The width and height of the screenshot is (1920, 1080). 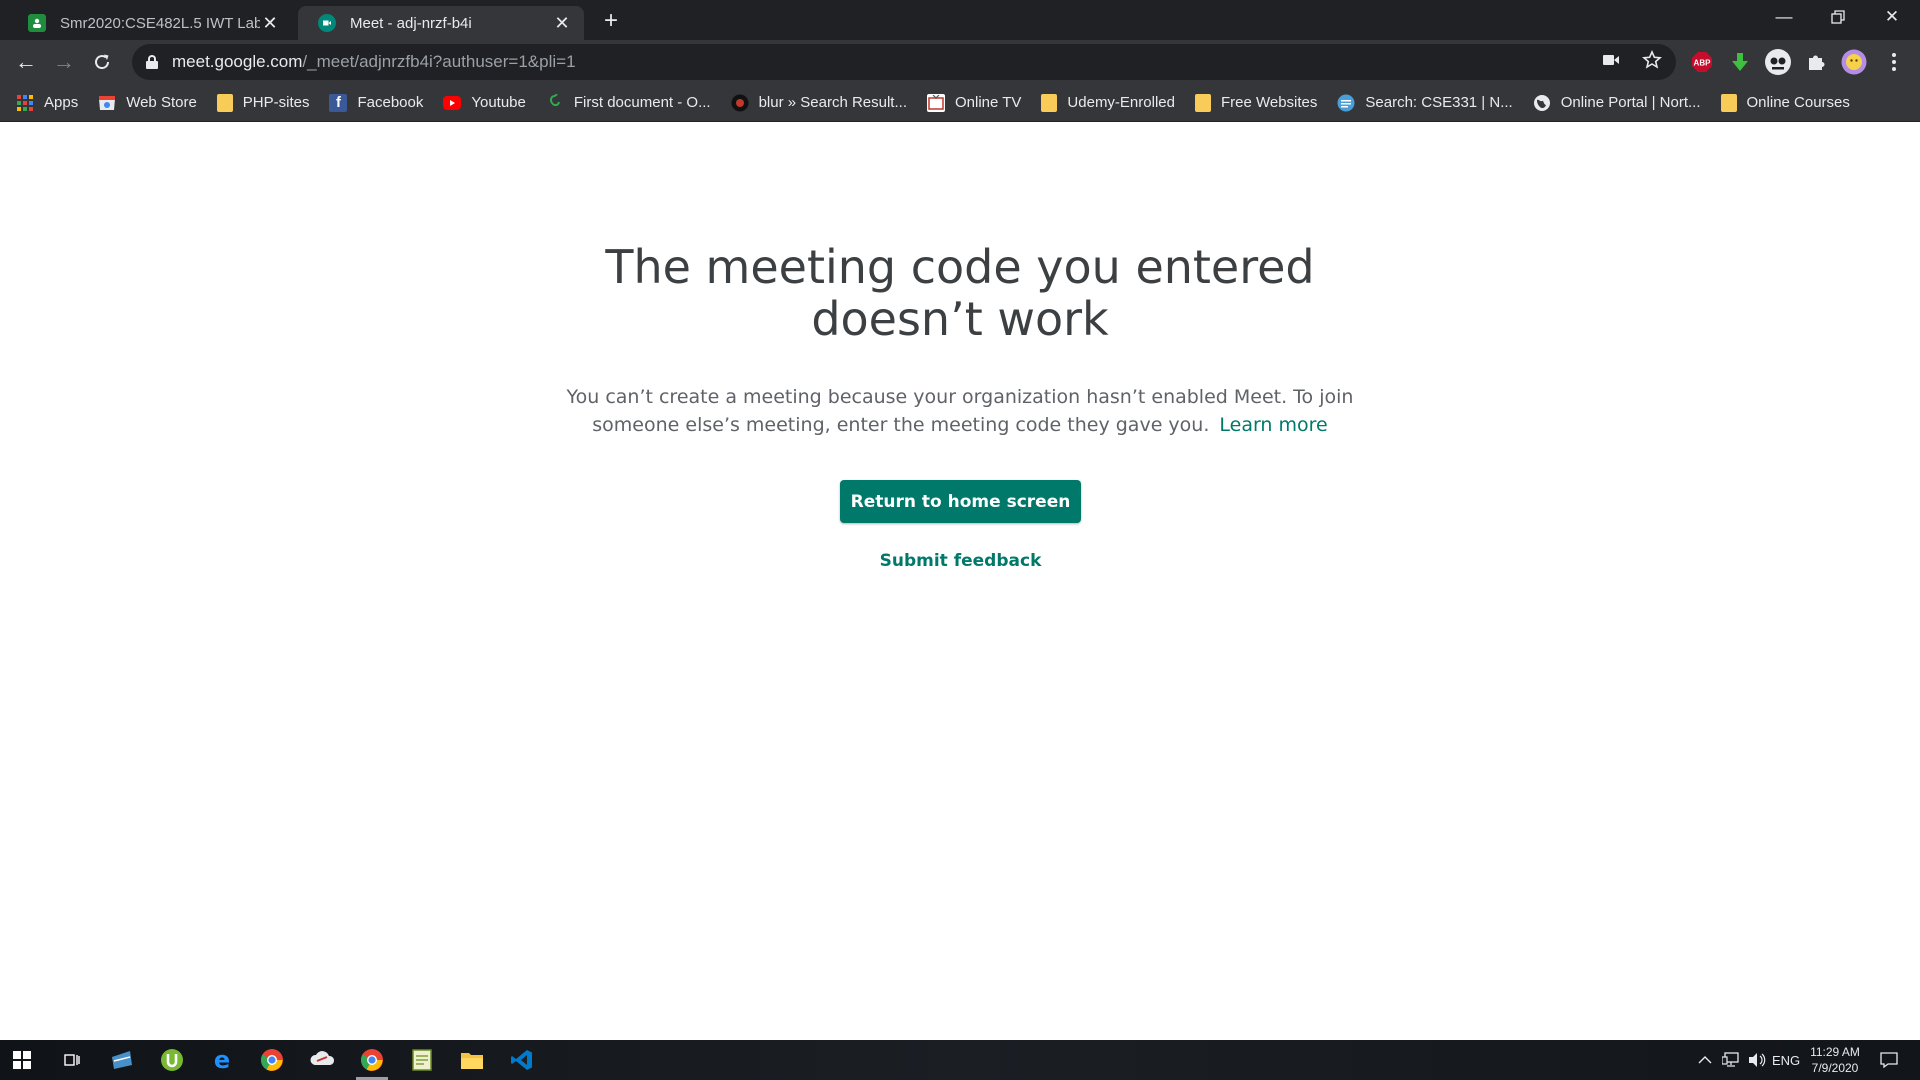 What do you see at coordinates (1786, 1060) in the screenshot?
I see `input-language-indicator: ENG` at bounding box center [1786, 1060].